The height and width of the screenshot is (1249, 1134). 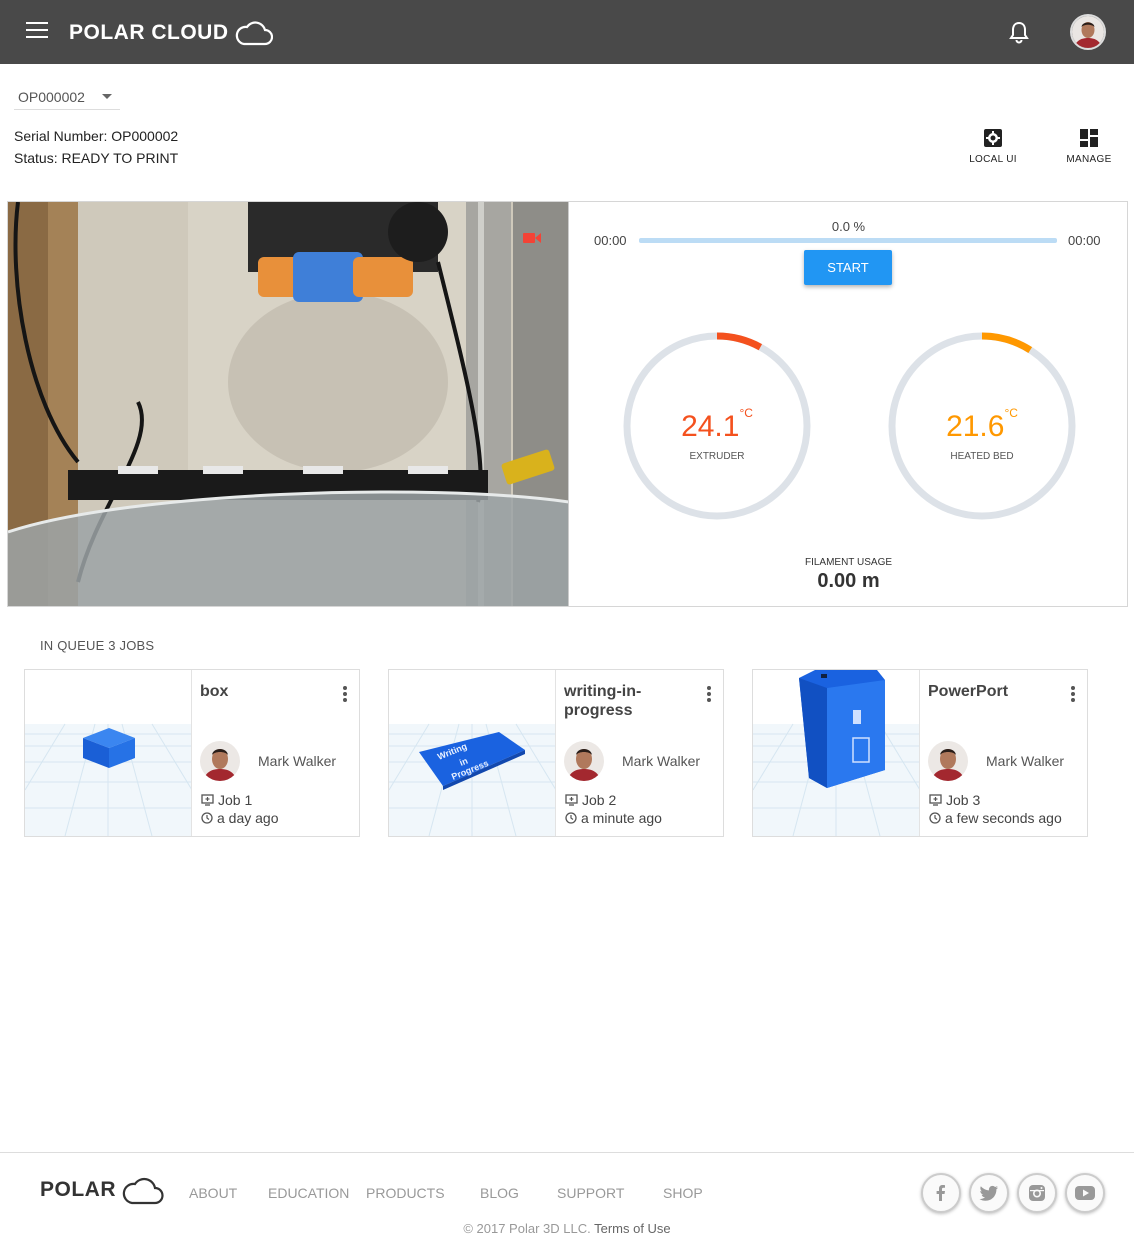 I want to click on footer-link-support: SUPPORT, so click(x=590, y=1193).